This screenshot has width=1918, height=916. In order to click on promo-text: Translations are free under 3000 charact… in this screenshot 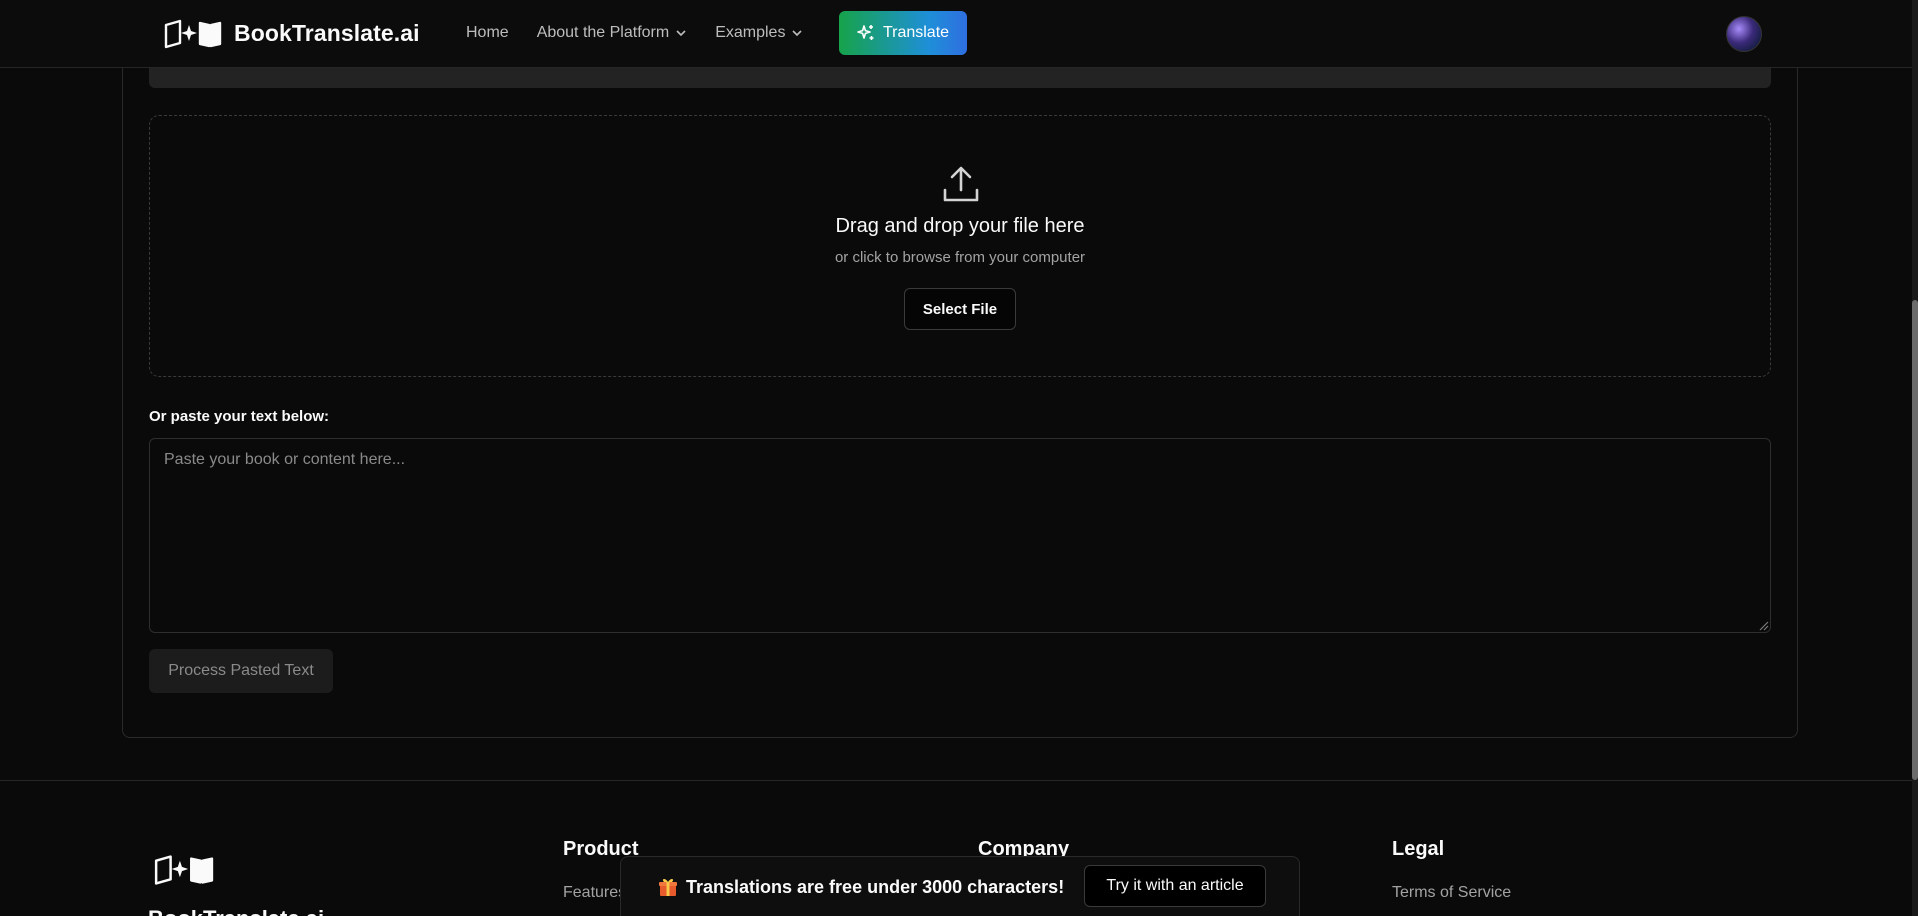, I will do `click(875, 887)`.